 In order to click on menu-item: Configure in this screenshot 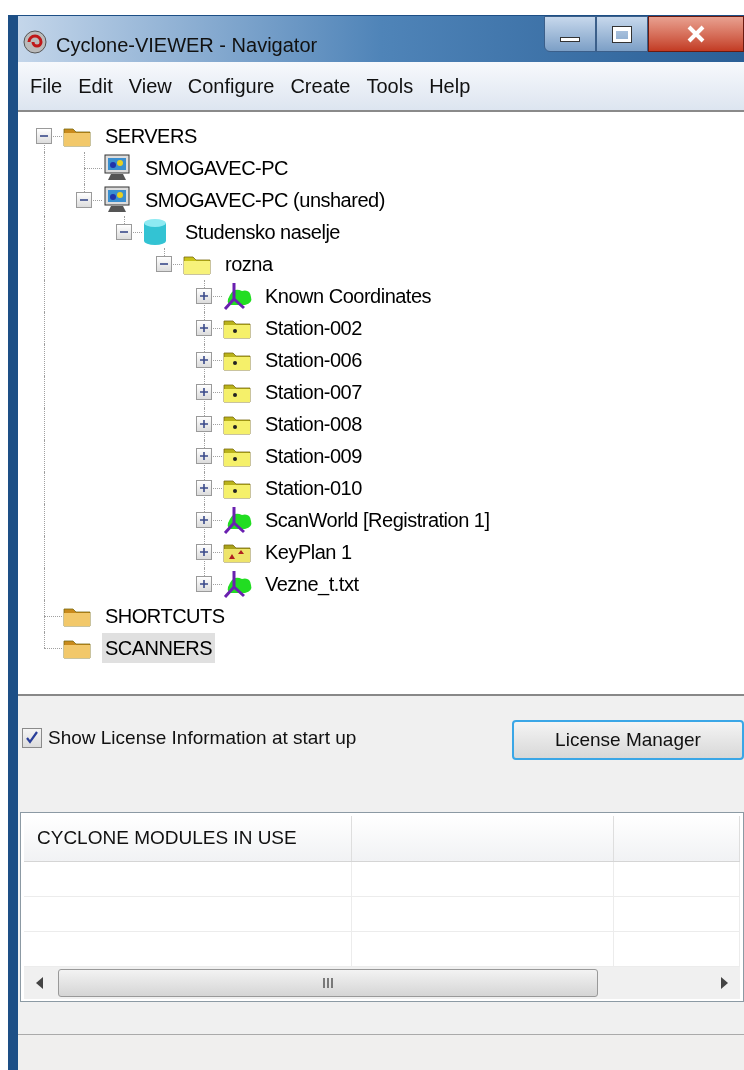, I will do `click(231, 86)`.